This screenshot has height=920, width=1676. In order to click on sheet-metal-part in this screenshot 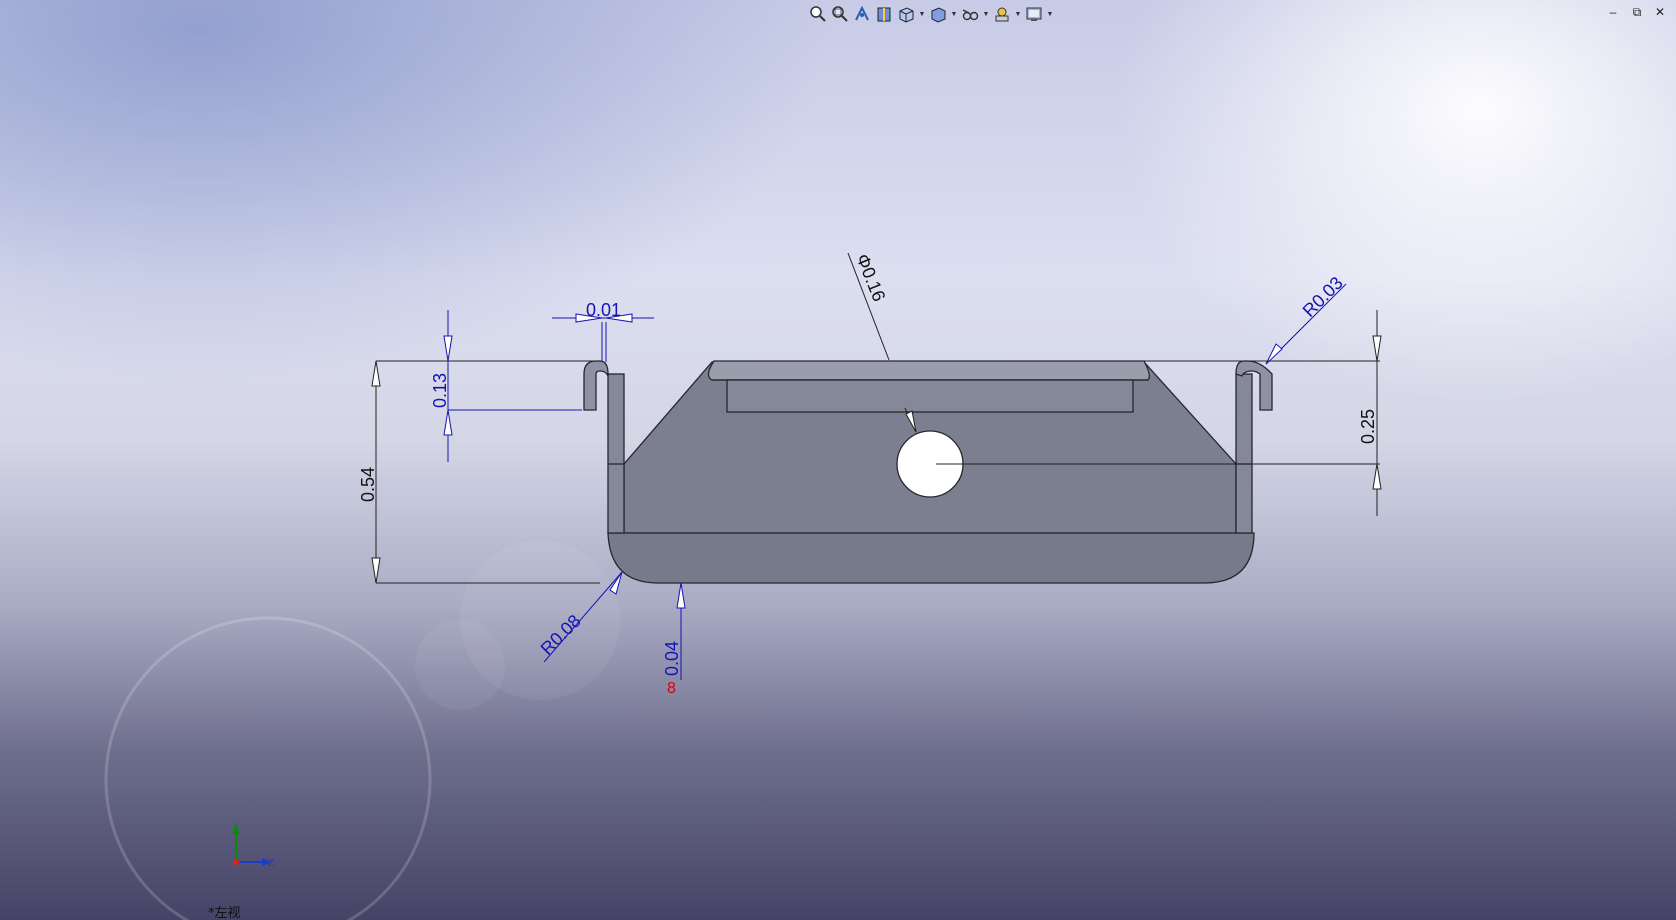, I will do `click(928, 472)`.